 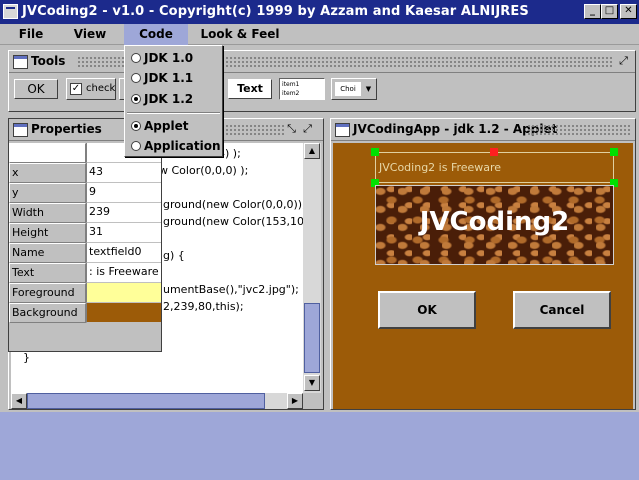 What do you see at coordinates (123, 313) in the screenshot?
I see `background-color-swatch` at bounding box center [123, 313].